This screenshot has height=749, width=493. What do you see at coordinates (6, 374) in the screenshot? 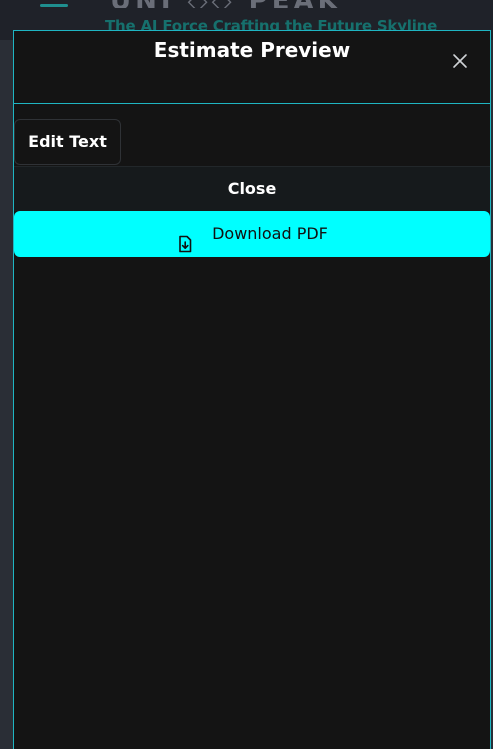
I see `page-left-edge` at bounding box center [6, 374].